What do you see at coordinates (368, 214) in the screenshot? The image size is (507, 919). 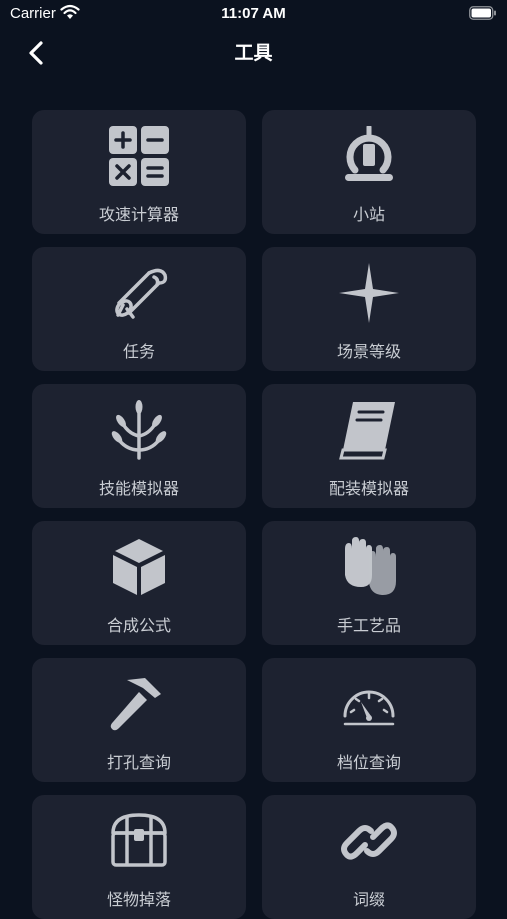 I see `tool-label: 小站` at bounding box center [368, 214].